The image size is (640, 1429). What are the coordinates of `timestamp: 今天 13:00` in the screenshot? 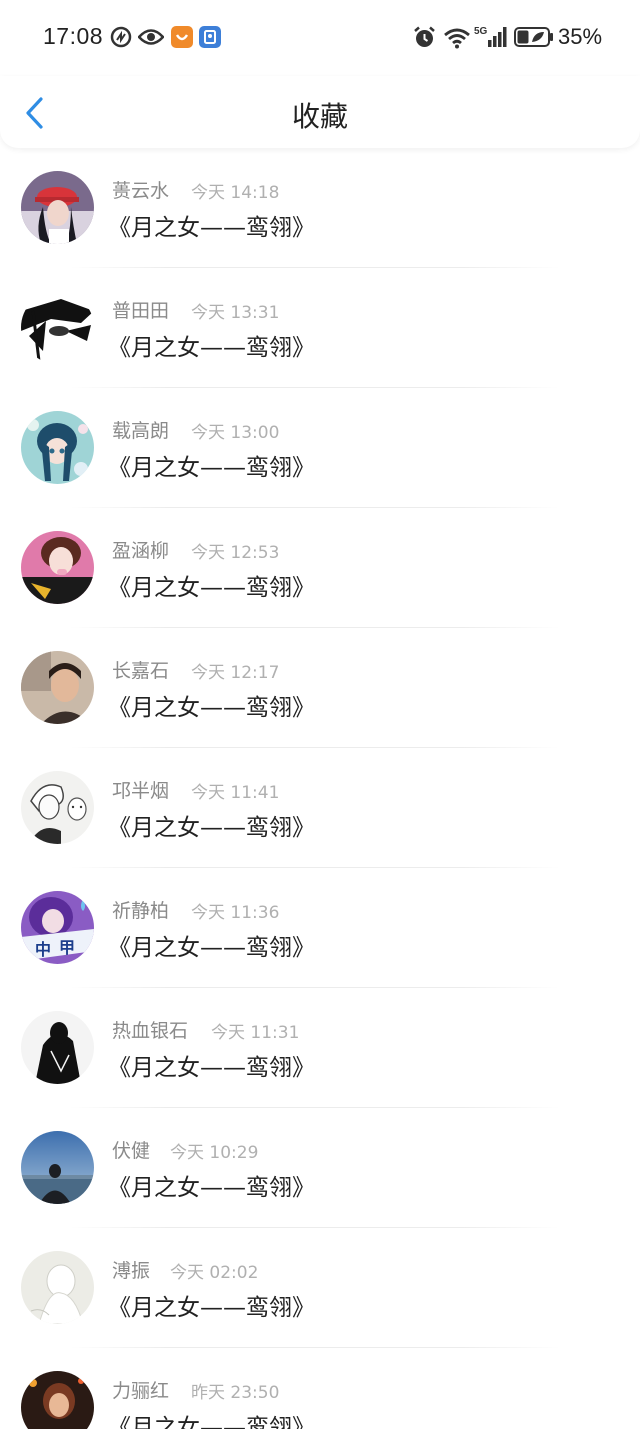 It's located at (235, 433).